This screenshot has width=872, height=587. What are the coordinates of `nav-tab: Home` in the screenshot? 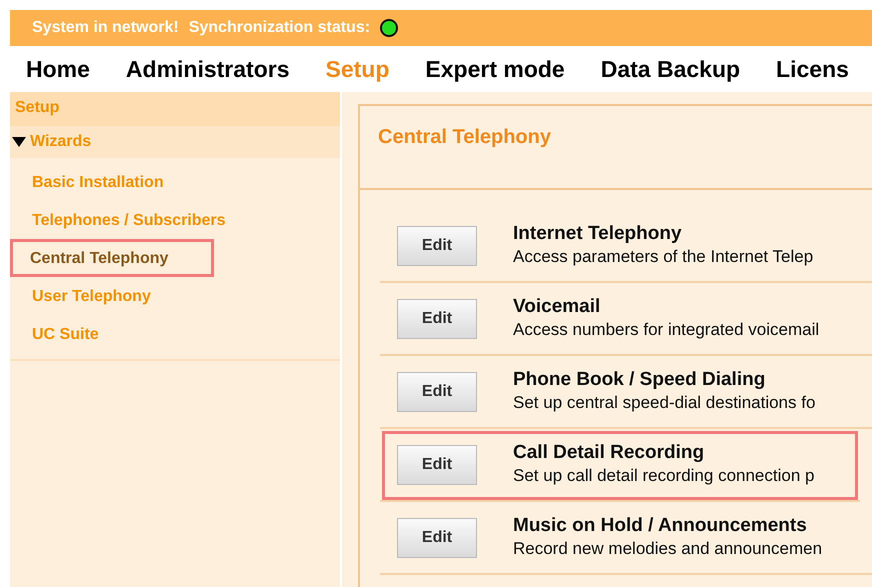 It's located at (58, 69).